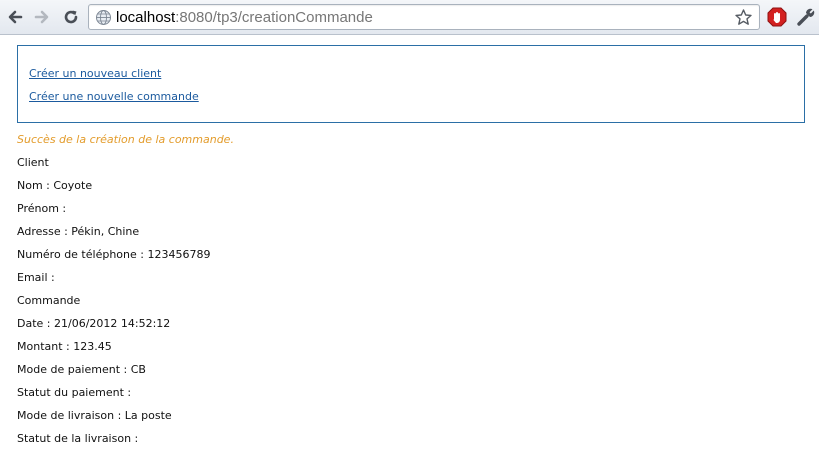 The image size is (819, 451). Describe the element at coordinates (94, 323) in the screenshot. I see `order-date: Date : 21/06/2012 14:52:12` at that location.